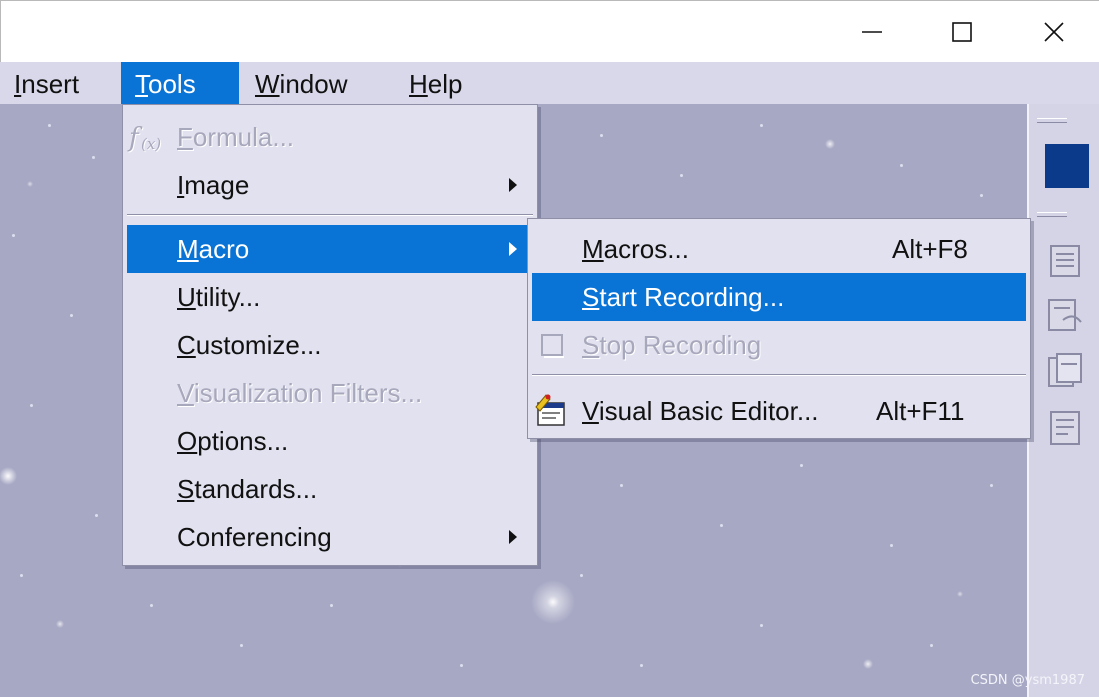 The image size is (1099, 697). What do you see at coordinates (552, 346) in the screenshot?
I see `stop-square-icon` at bounding box center [552, 346].